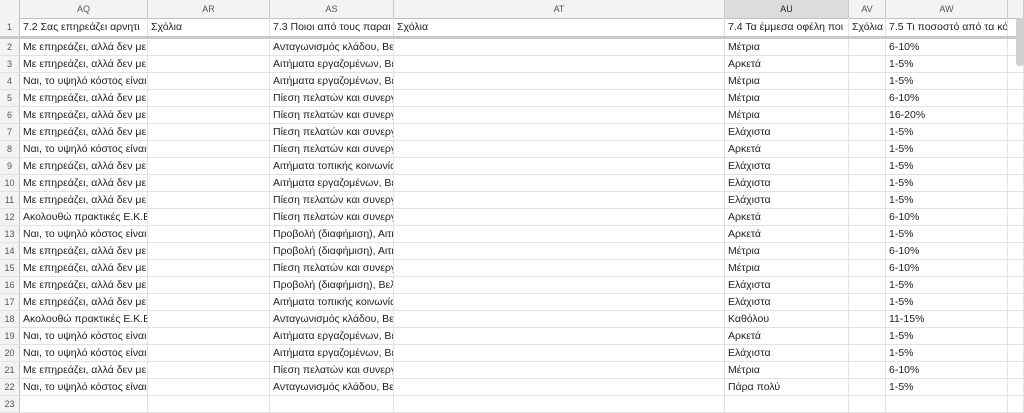 The image size is (1024, 413). Describe the element at coordinates (787, 285) in the screenshot. I see `cell: Ελάχιστα` at that location.